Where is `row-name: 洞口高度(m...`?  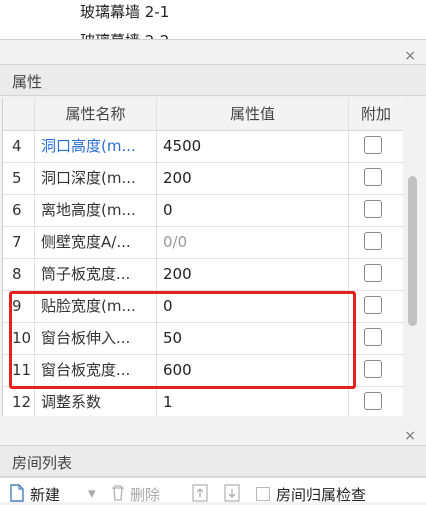 row-name: 洞口高度(m... is located at coordinates (96, 146).